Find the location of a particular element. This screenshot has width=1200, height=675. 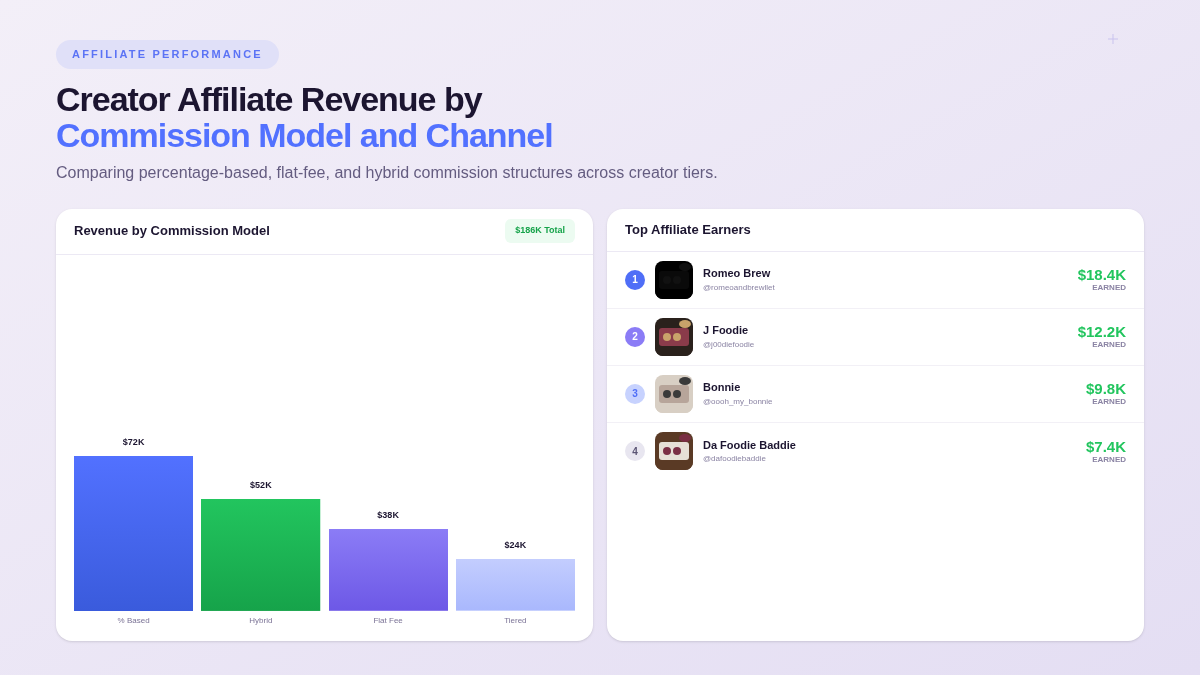

bar-value-label: $38K is located at coordinates (388, 516).